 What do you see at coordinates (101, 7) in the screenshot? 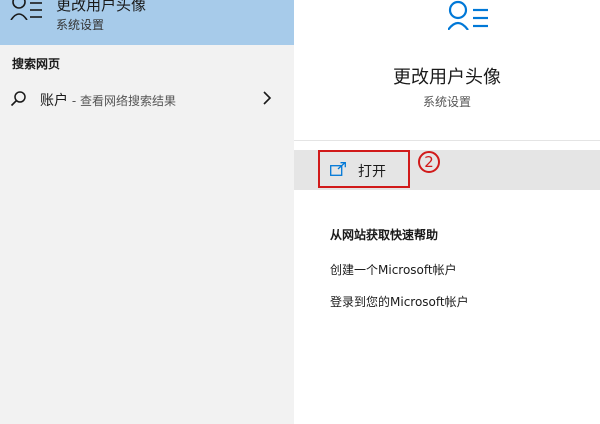
I see `best-match-title: 更改用户头像` at bounding box center [101, 7].